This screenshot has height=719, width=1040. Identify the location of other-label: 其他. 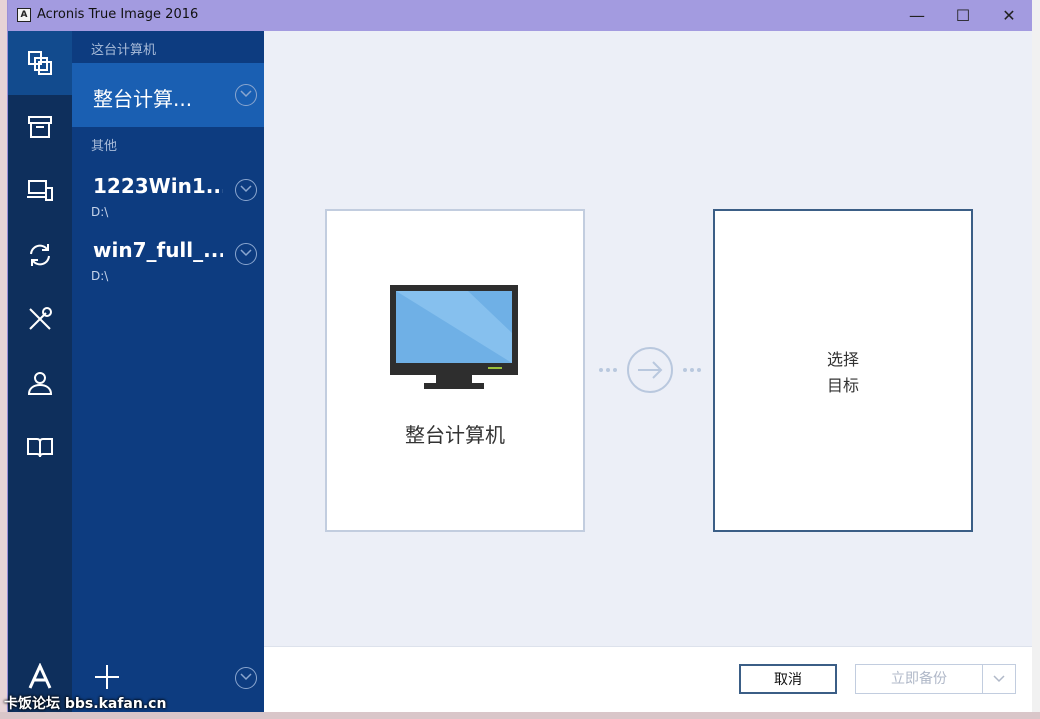
(104, 146).